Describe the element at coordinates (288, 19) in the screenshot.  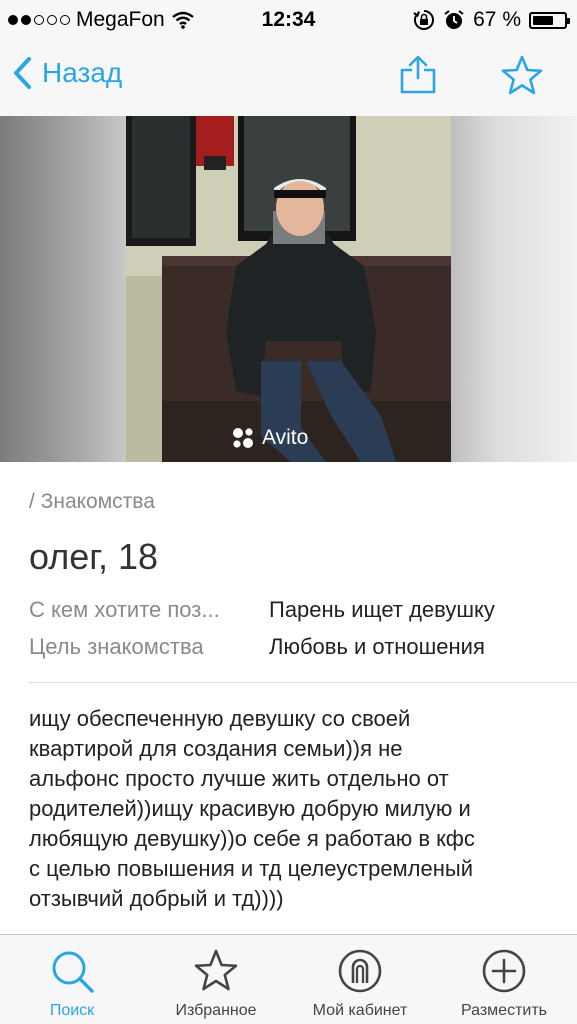
I see `status-bar: MegaFon 12:34 67 %` at that location.